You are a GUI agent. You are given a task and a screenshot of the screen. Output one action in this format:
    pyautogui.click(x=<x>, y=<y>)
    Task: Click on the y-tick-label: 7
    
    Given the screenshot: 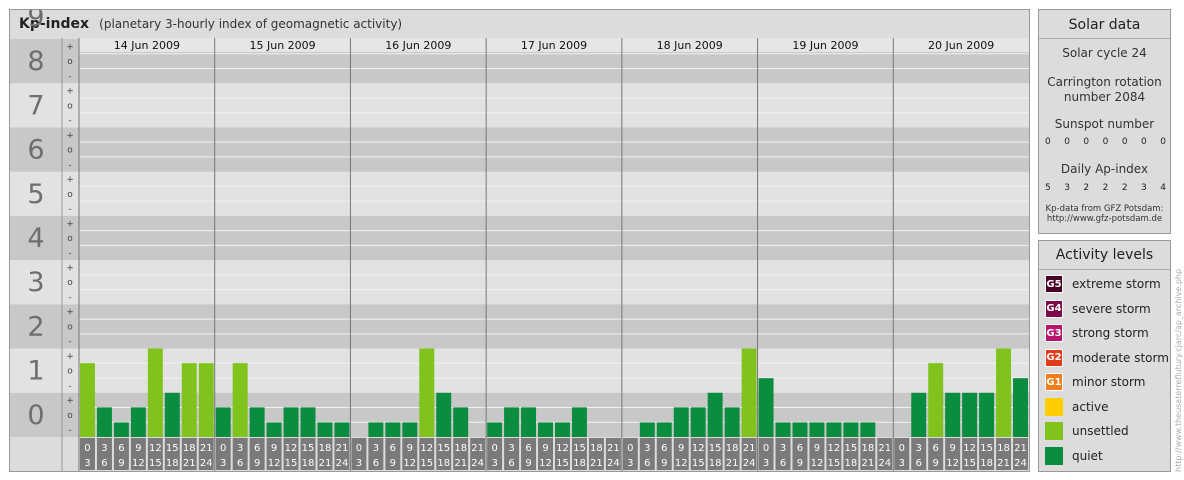 What is the action you would take?
    pyautogui.click(x=35, y=105)
    